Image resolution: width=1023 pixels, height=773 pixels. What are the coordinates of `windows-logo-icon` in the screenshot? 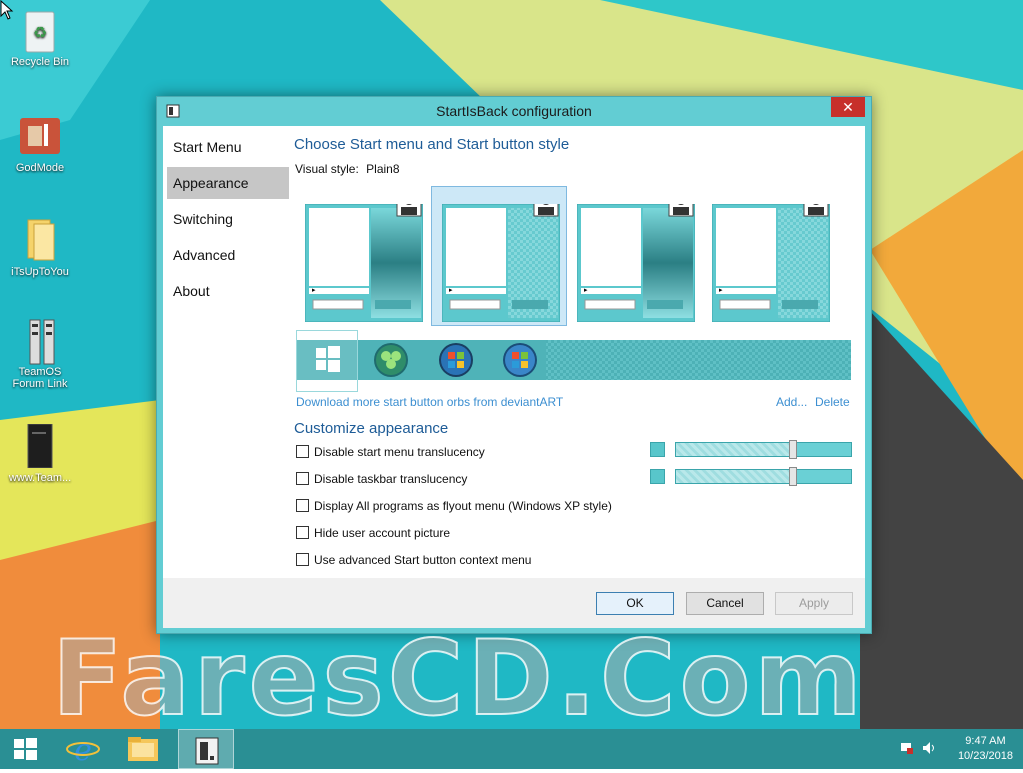 It's located at (25, 749).